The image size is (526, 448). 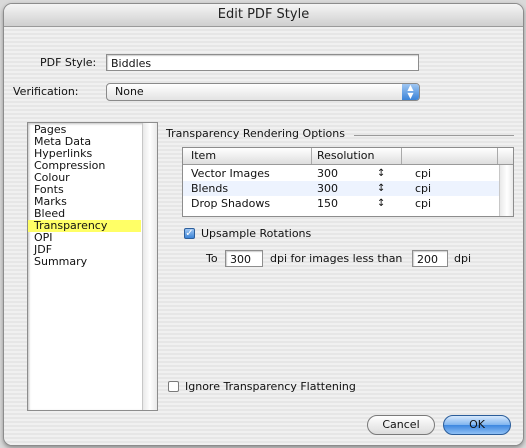 What do you see at coordinates (149, 266) in the screenshot?
I see `category-list-scrollbar` at bounding box center [149, 266].